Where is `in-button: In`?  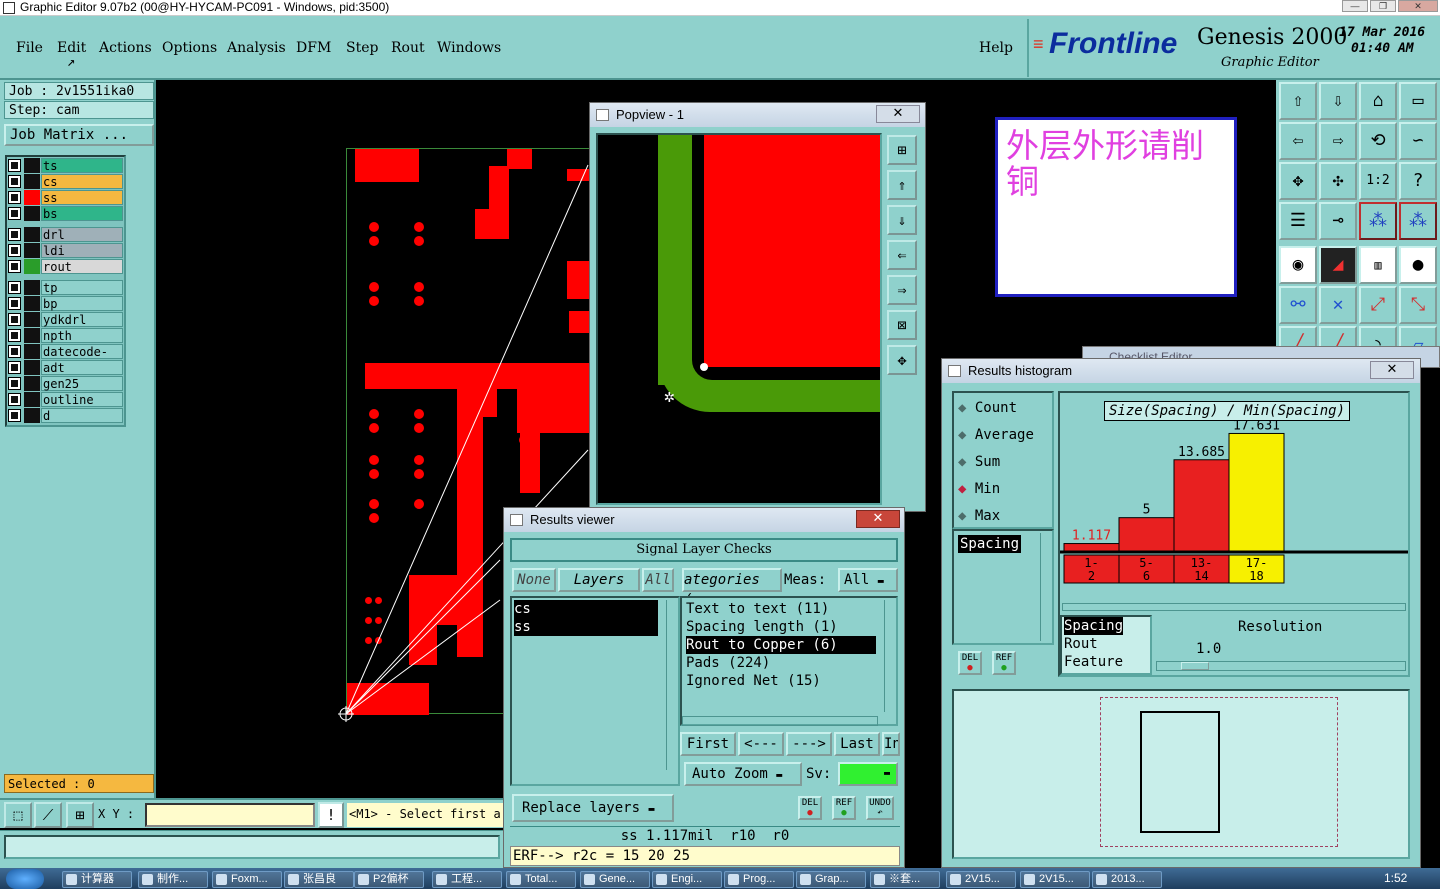
in-button: In is located at coordinates (891, 744).